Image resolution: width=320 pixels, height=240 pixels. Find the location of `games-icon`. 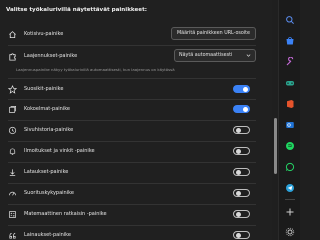

games-icon is located at coordinates (289, 82).